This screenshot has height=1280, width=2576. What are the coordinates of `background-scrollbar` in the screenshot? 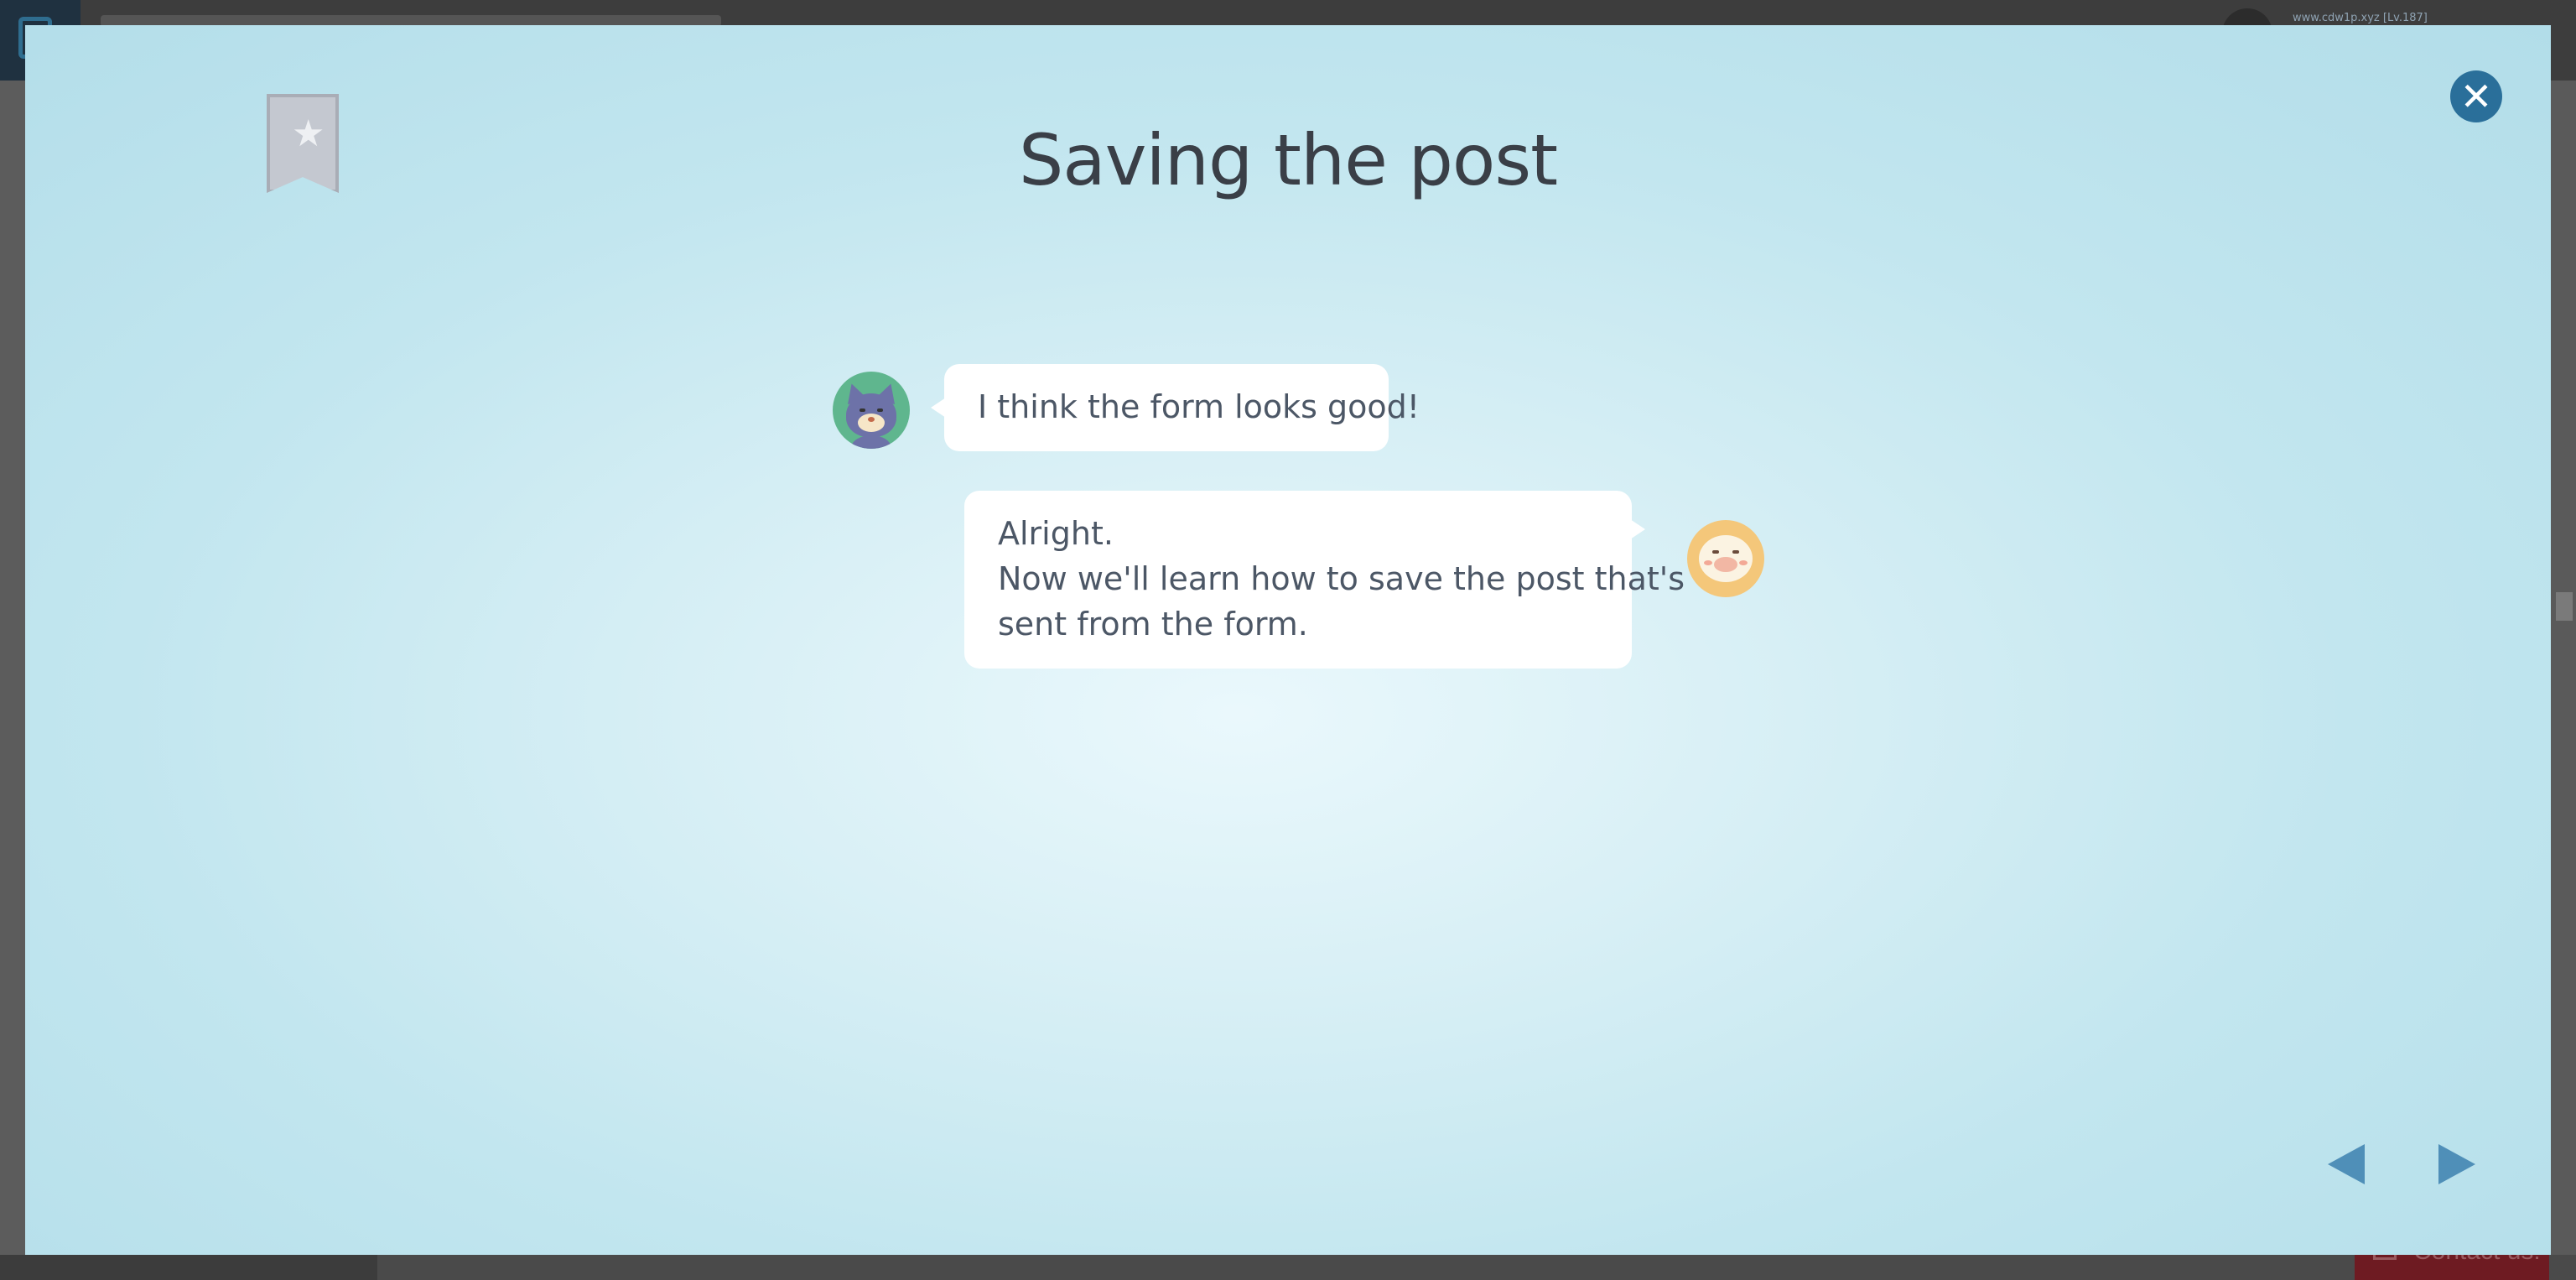 It's located at (2563, 668).